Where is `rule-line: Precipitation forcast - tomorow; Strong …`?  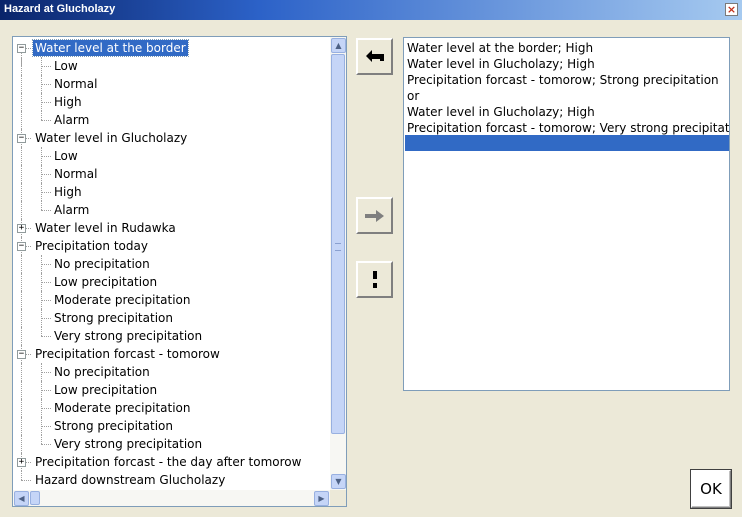 rule-line: Precipitation forcast - tomorow; Strong … is located at coordinates (563, 80).